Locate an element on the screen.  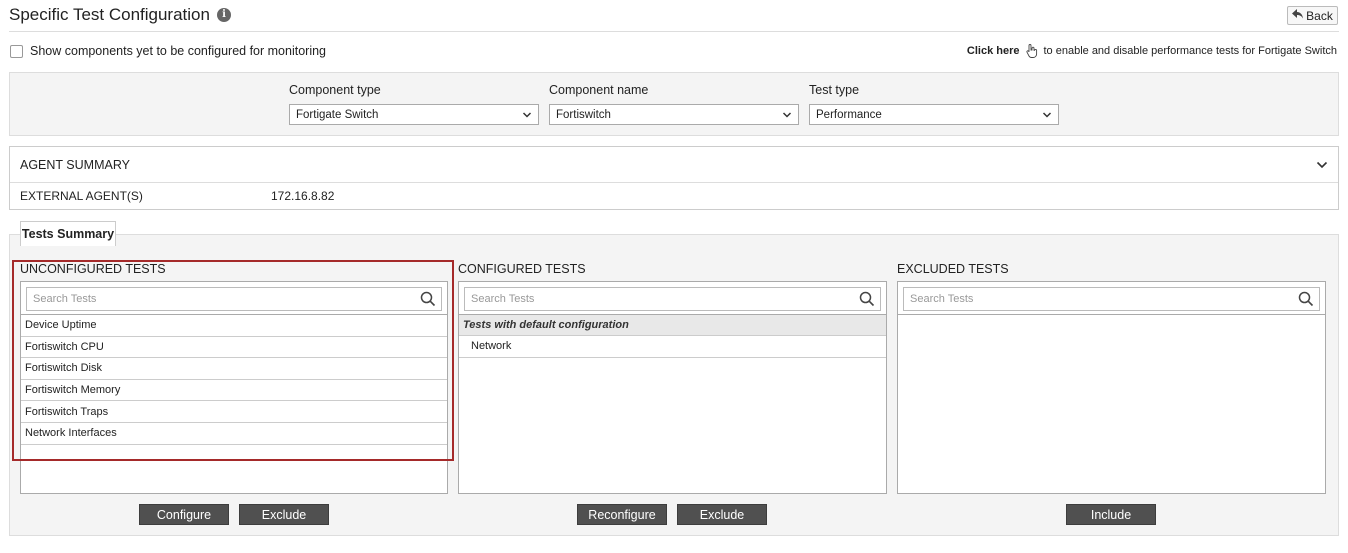
test-type-label: Test type is located at coordinates (834, 90).